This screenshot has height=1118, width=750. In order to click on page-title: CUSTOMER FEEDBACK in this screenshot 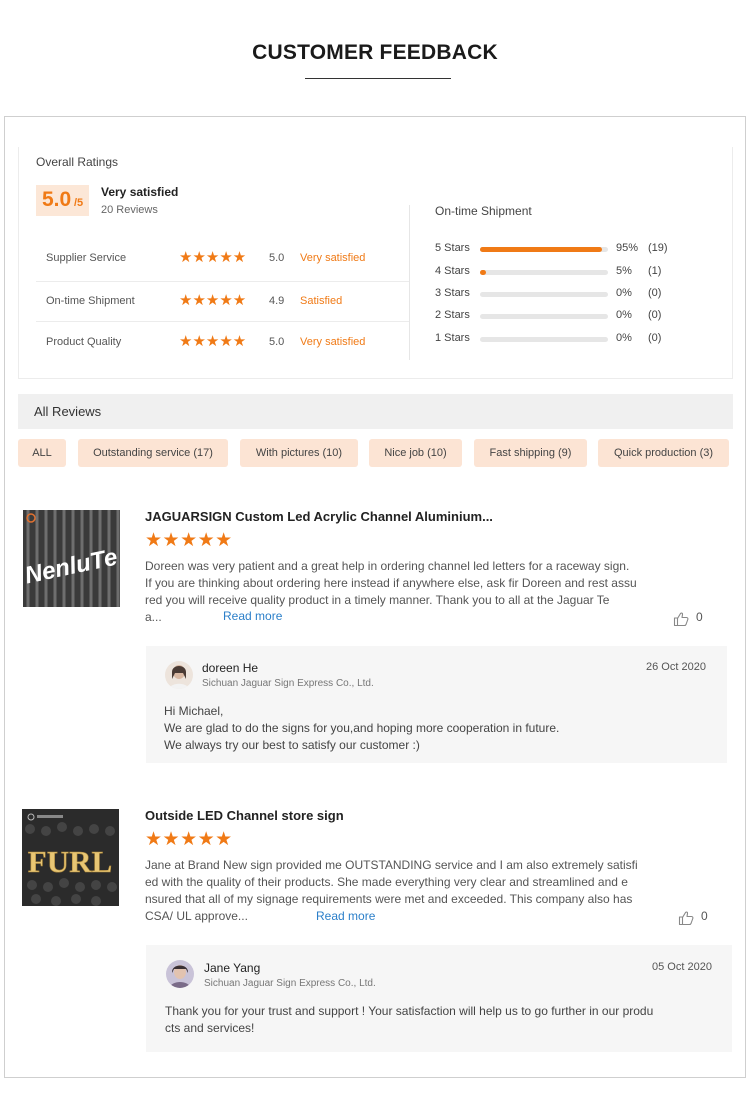, I will do `click(375, 52)`.